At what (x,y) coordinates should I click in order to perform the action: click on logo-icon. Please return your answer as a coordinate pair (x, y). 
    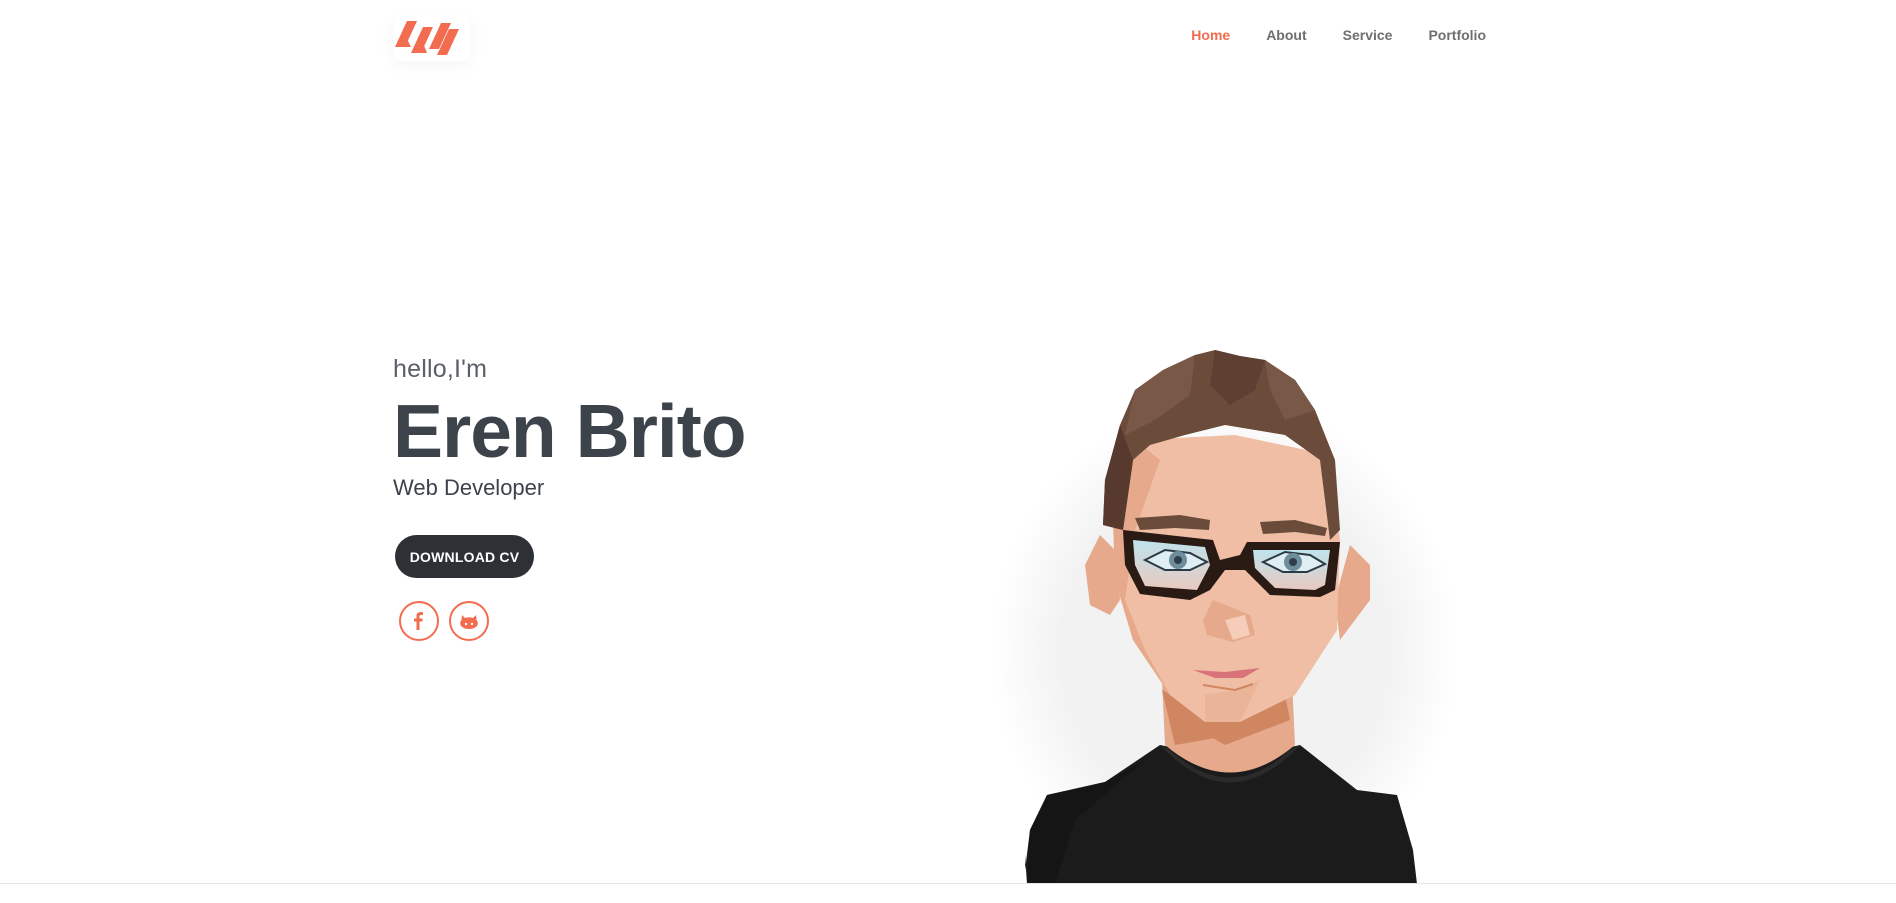
    Looking at the image, I should click on (427, 38).